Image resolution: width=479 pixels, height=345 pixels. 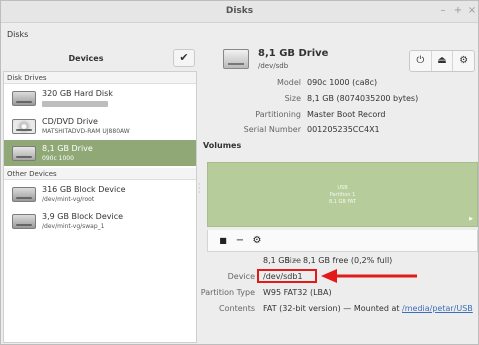 What do you see at coordinates (293, 53) in the screenshot?
I see `drive-title: 8,1 GB Drive` at bounding box center [293, 53].